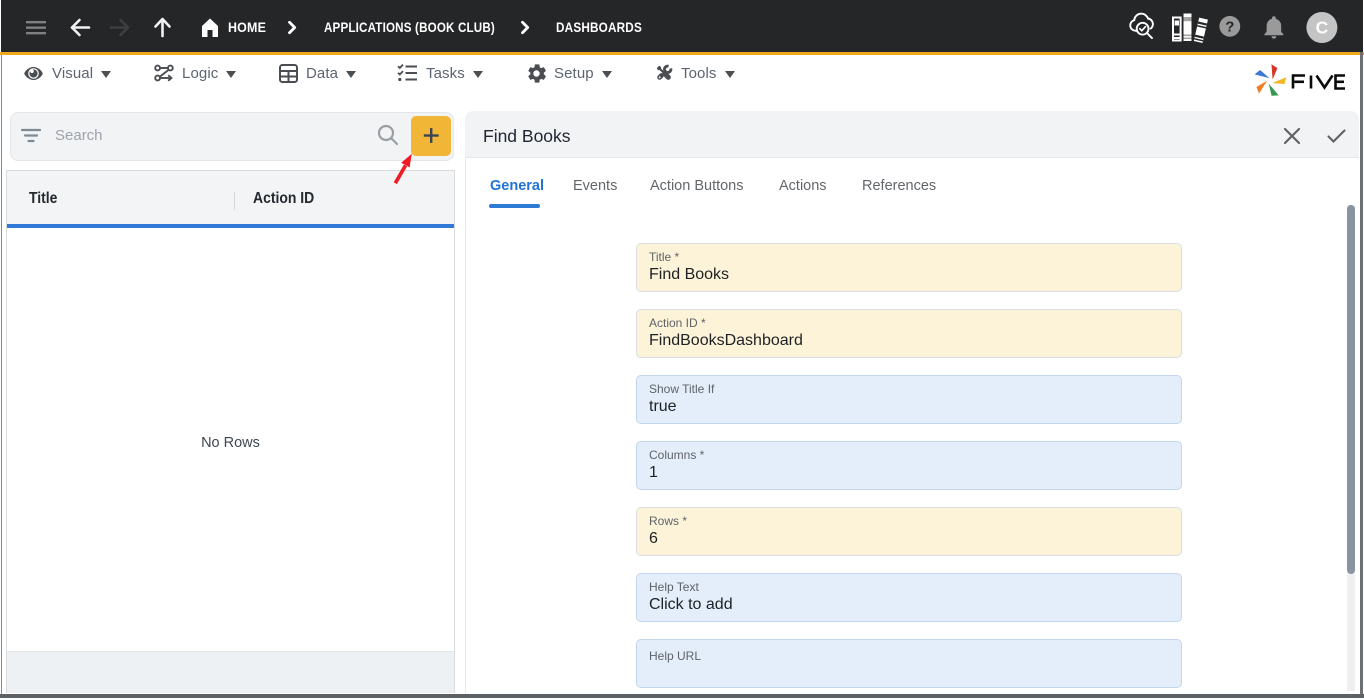  Describe the element at coordinates (1322, 28) in the screenshot. I see `svg-text: C` at that location.